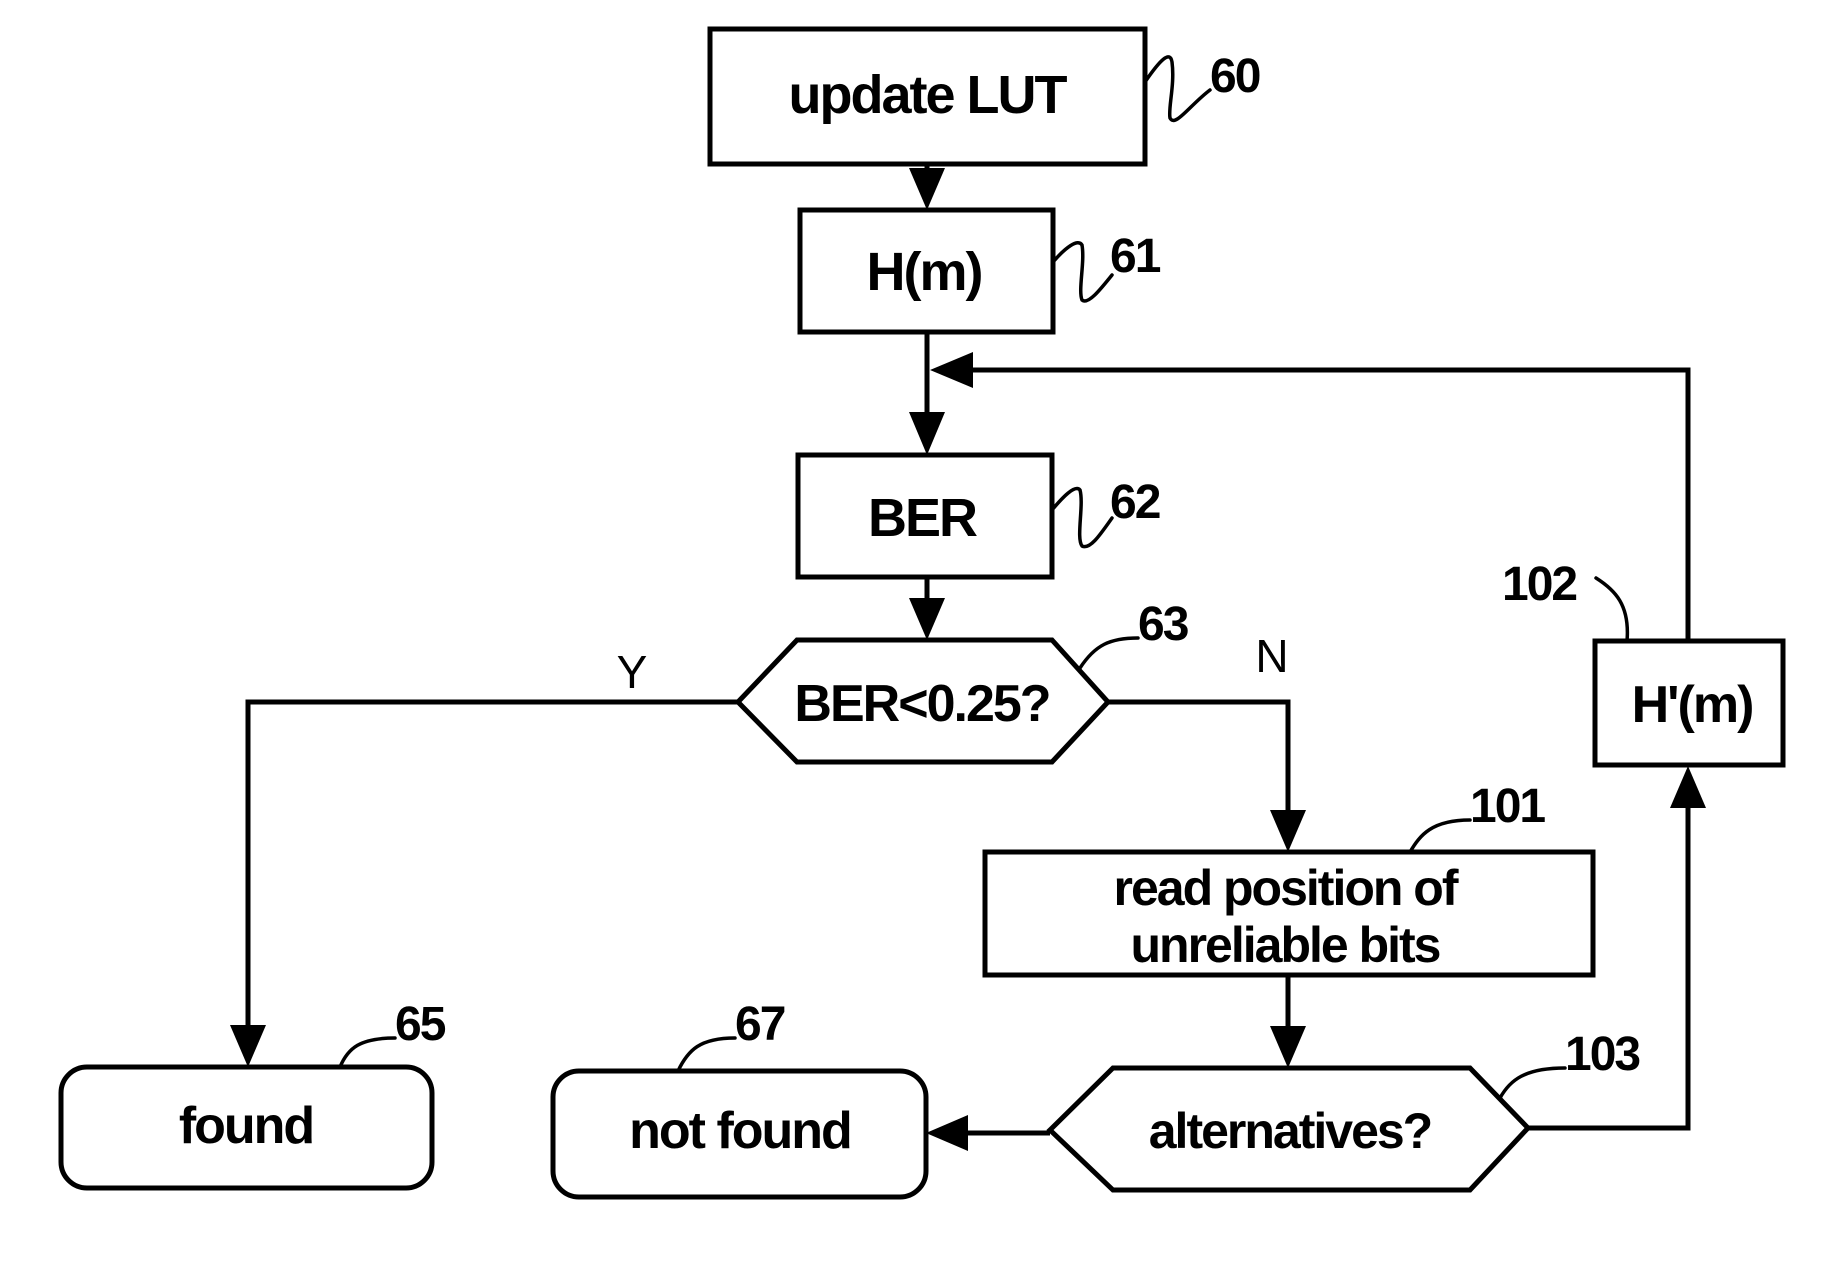 This screenshot has height=1262, width=1834. I want to click on node-h-prime-m: H'(m), so click(1689, 703).